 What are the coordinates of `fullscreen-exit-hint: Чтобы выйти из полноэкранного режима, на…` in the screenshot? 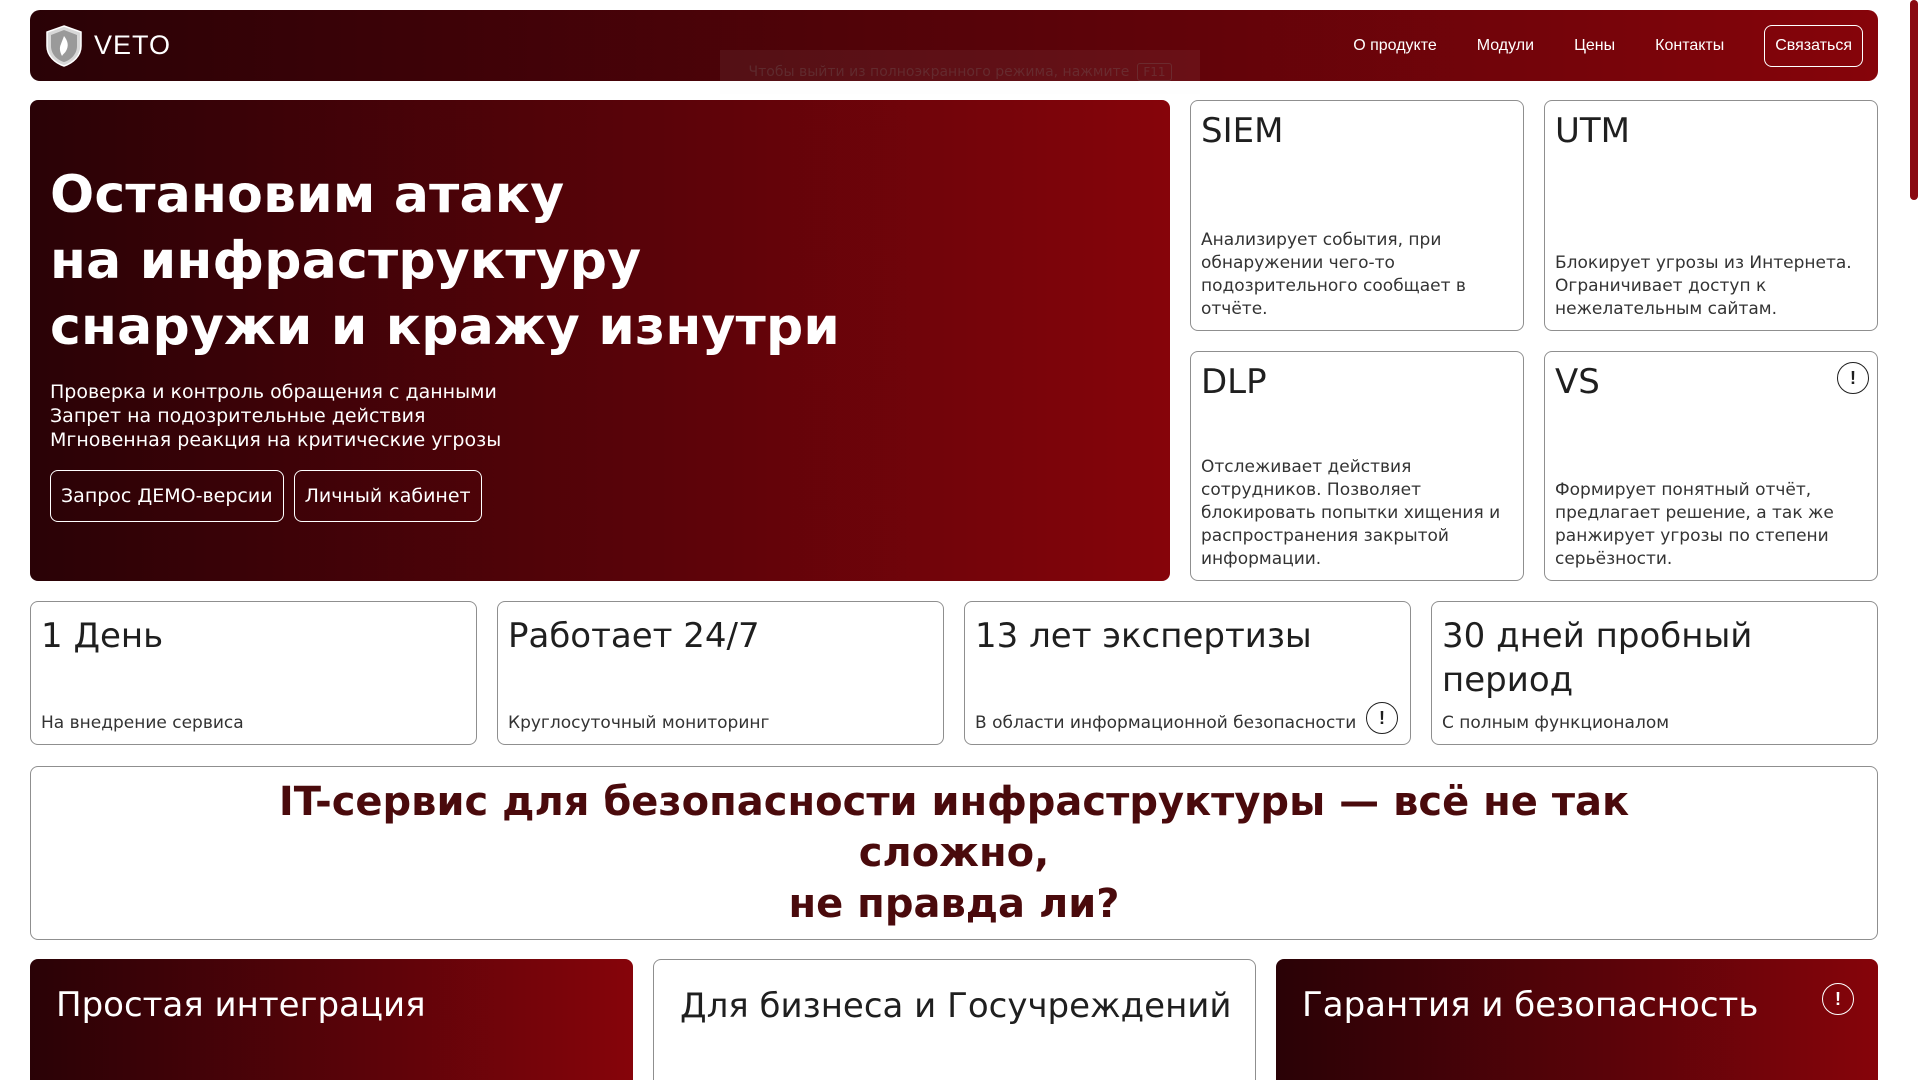 It's located at (960, 72).